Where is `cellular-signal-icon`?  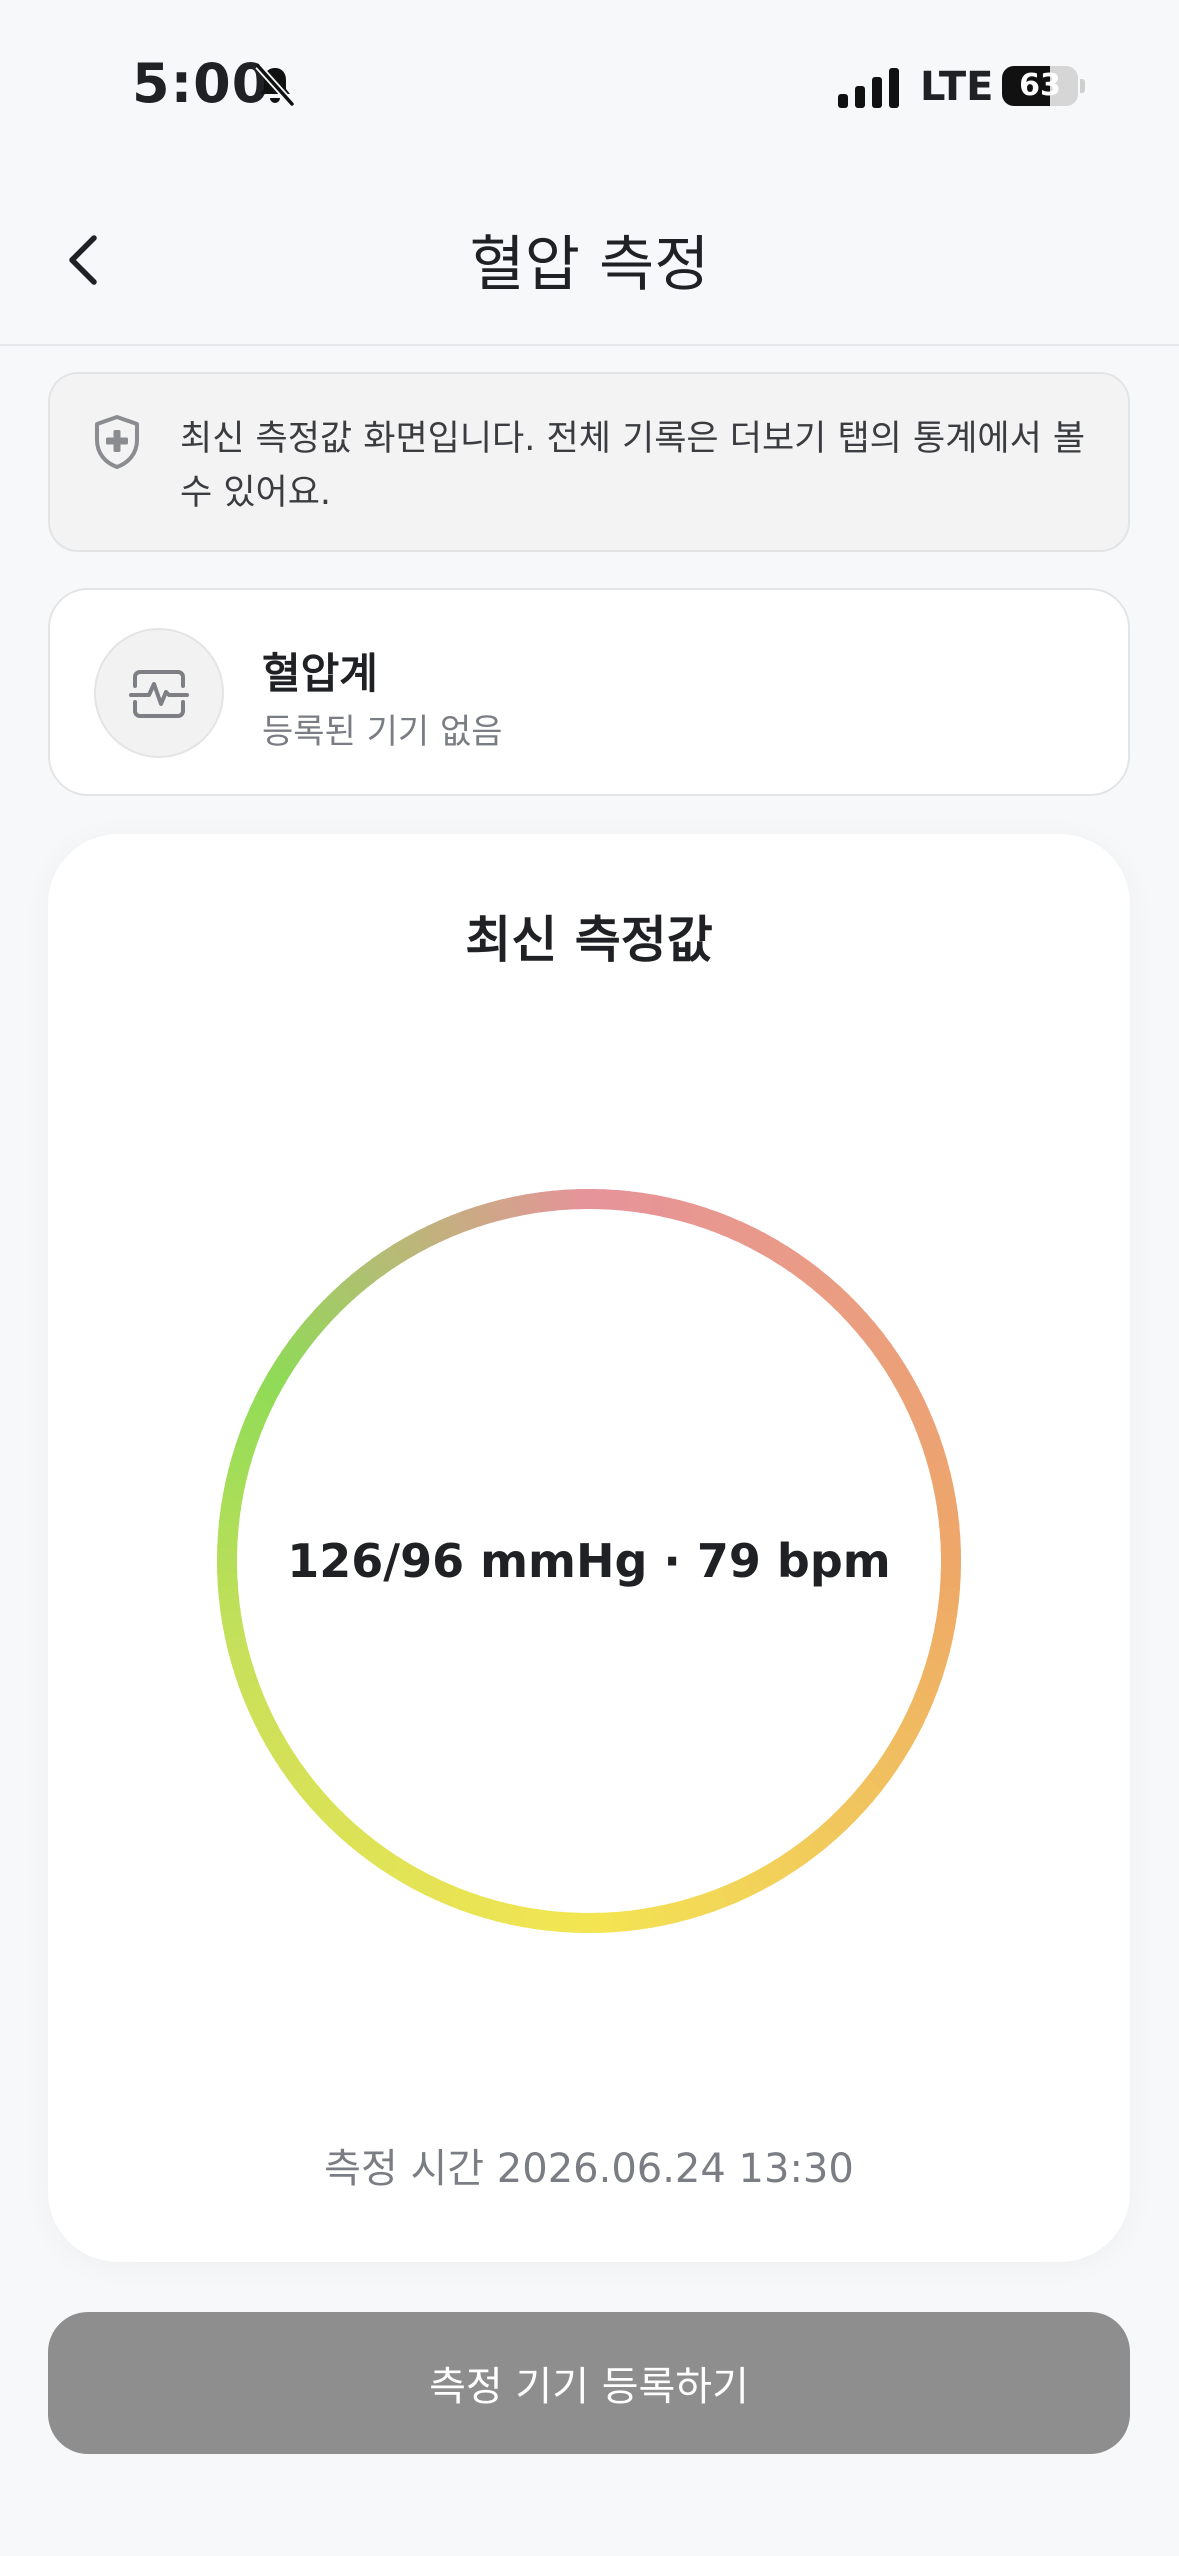 cellular-signal-icon is located at coordinates (868, 88).